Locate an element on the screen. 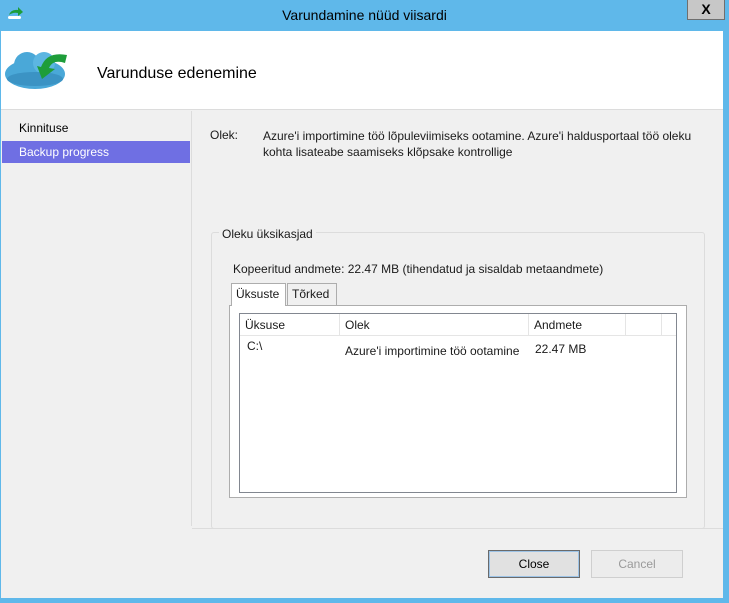 Image resolution: width=729 pixels, height=603 pixels. nav-item-backup-progress: Backup progress is located at coordinates (96, 152).